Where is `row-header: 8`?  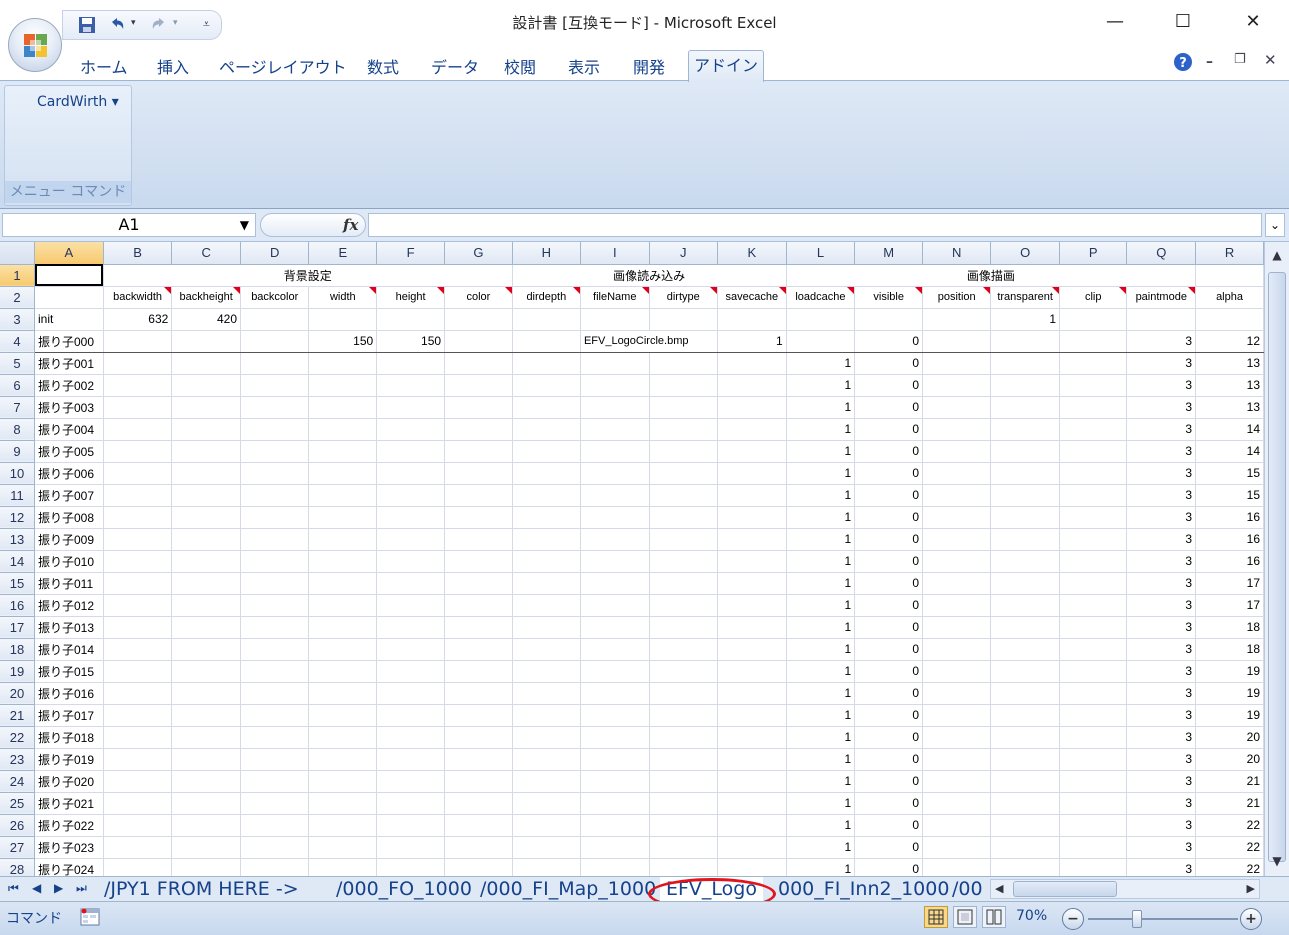 row-header: 8 is located at coordinates (17, 429).